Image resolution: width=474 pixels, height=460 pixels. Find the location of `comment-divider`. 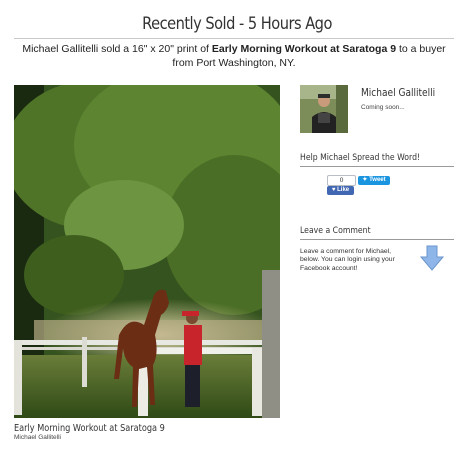

comment-divider is located at coordinates (377, 239).